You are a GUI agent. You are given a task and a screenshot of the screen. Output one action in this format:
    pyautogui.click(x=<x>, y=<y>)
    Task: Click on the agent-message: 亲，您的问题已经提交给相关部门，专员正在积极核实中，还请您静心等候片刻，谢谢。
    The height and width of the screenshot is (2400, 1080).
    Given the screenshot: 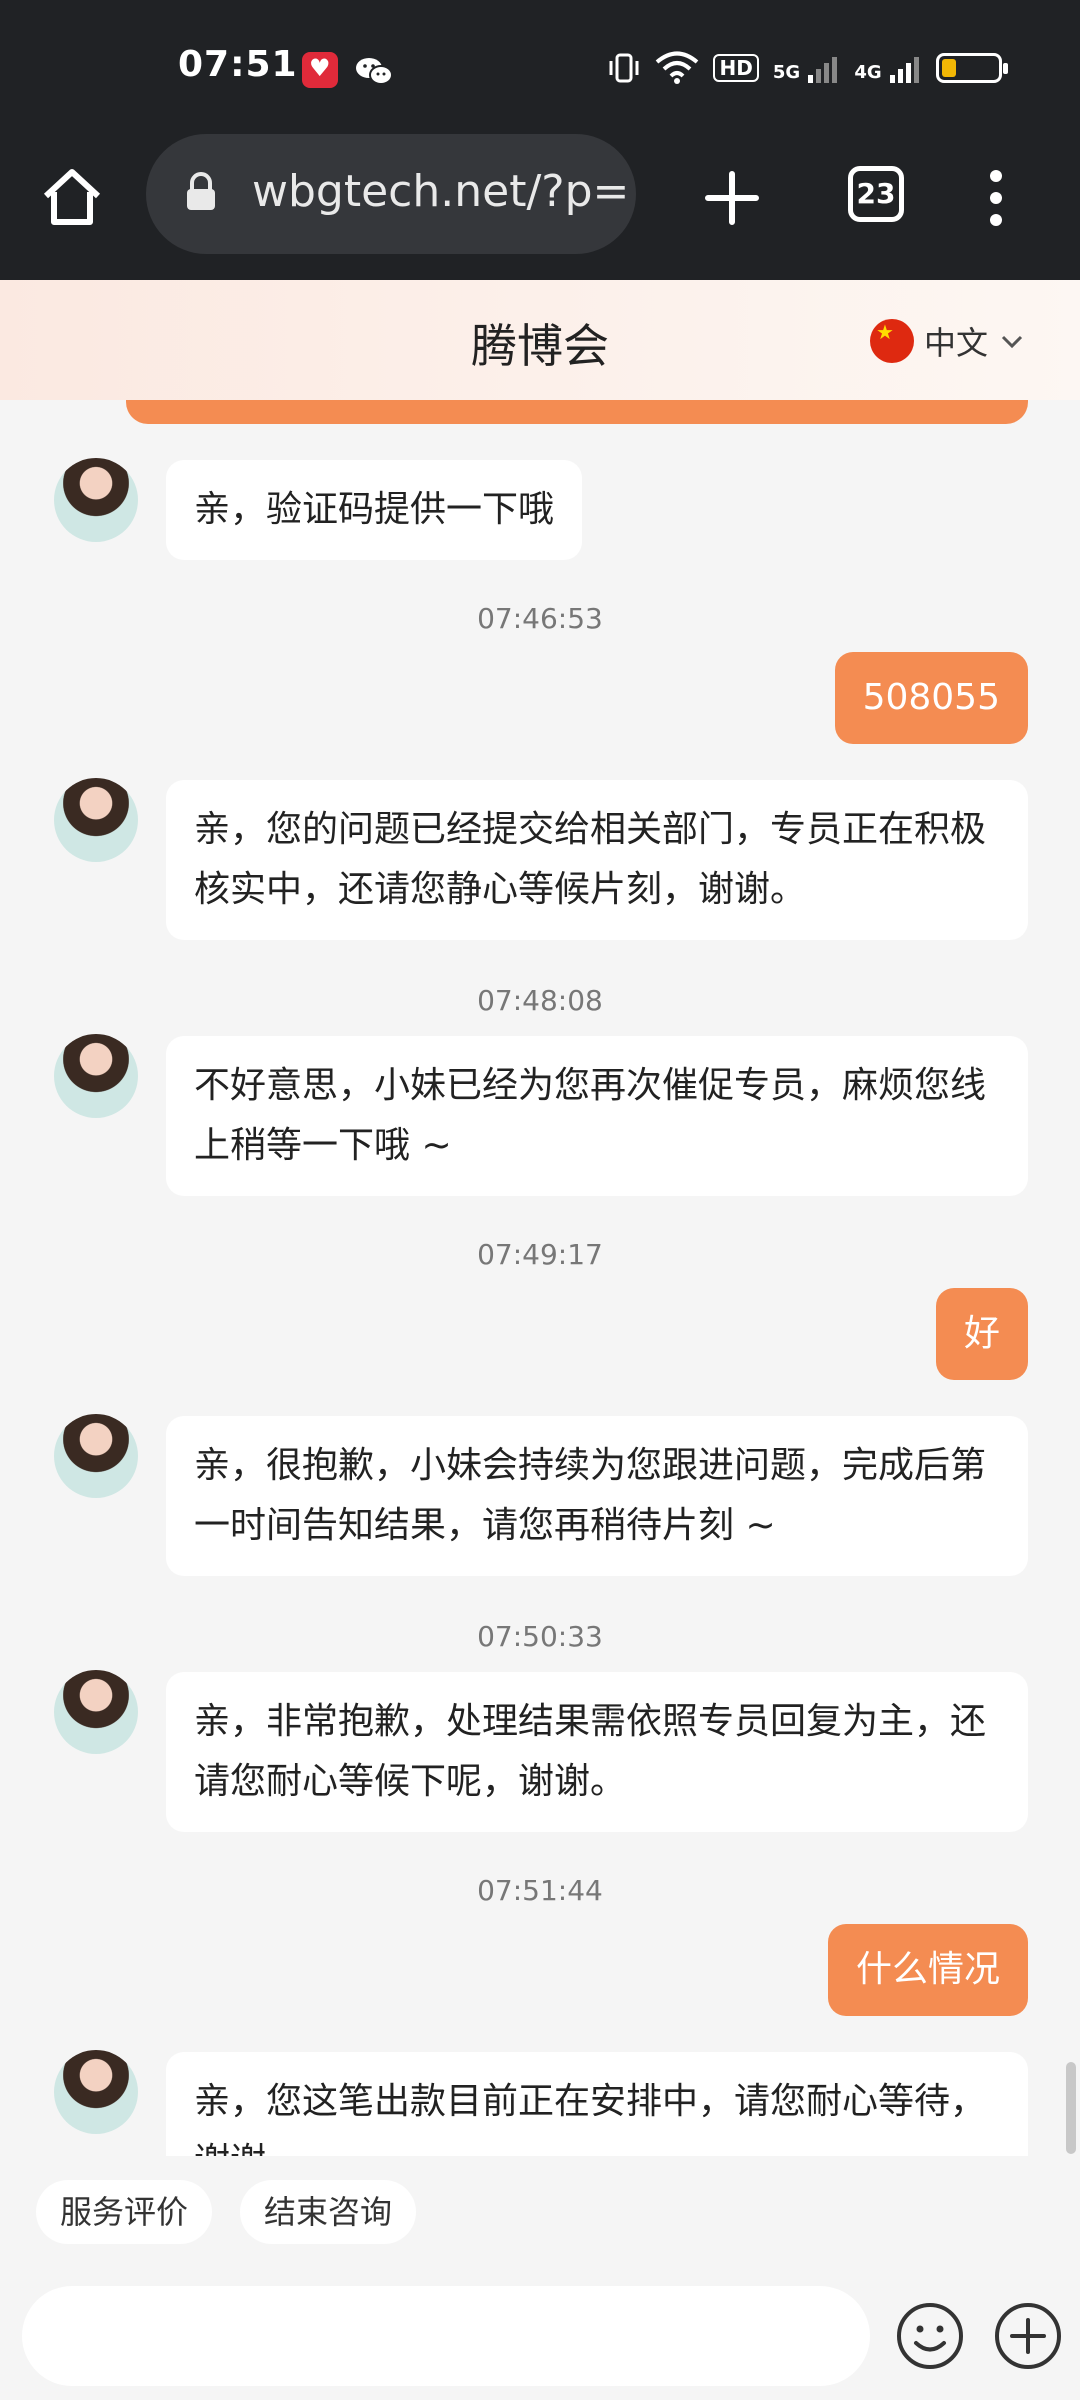 What is the action you would take?
    pyautogui.click(x=597, y=860)
    